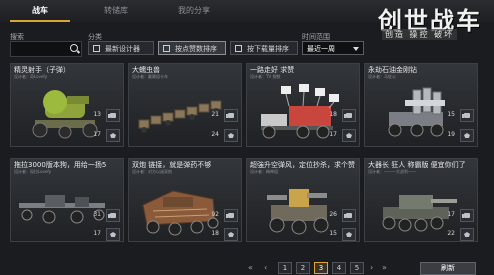 The width and height of the screenshot is (494, 275). I want to click on page-button-1: 1, so click(285, 268).